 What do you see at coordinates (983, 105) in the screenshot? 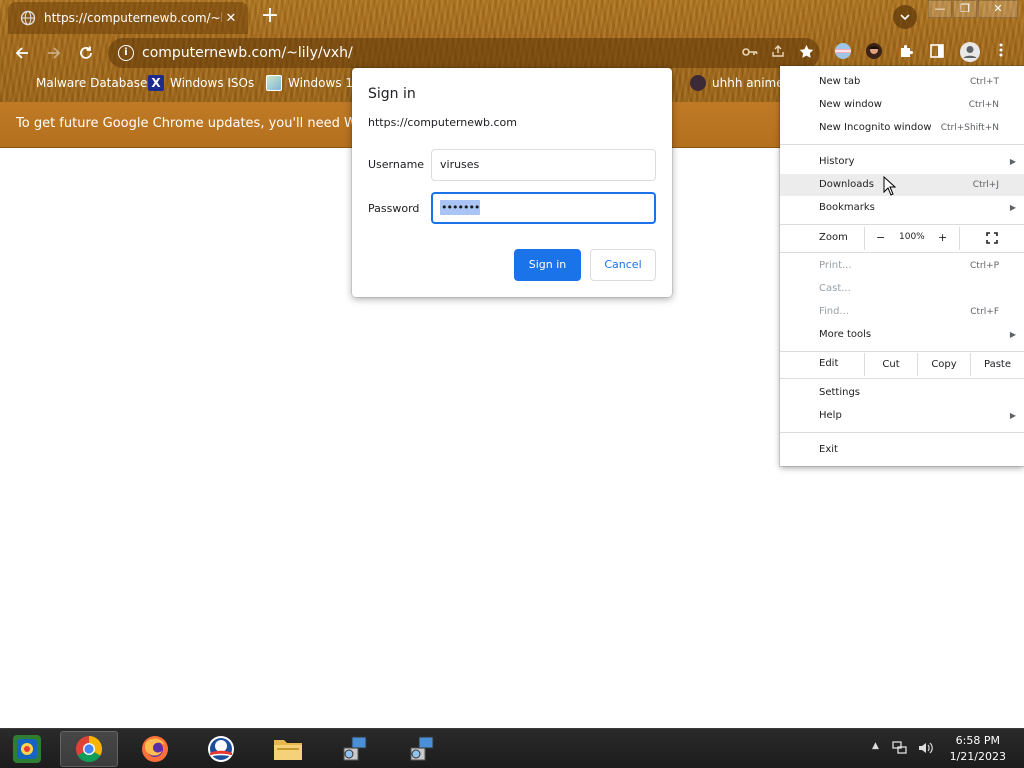
I see `menu-shortcut: Ctrl+N` at bounding box center [983, 105].